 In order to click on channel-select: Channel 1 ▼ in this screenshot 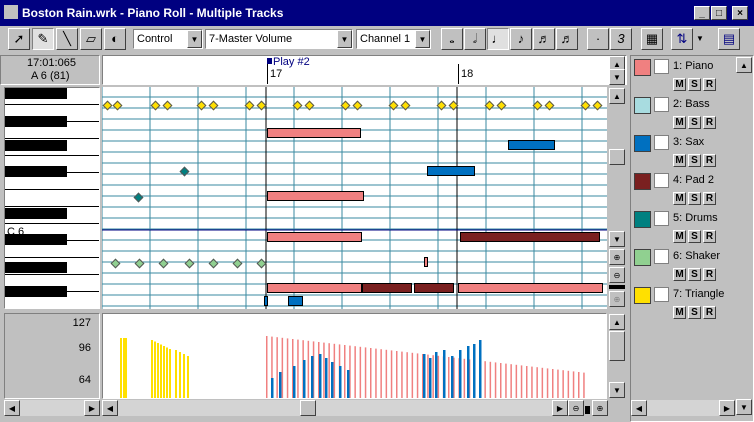, I will do `click(393, 39)`.